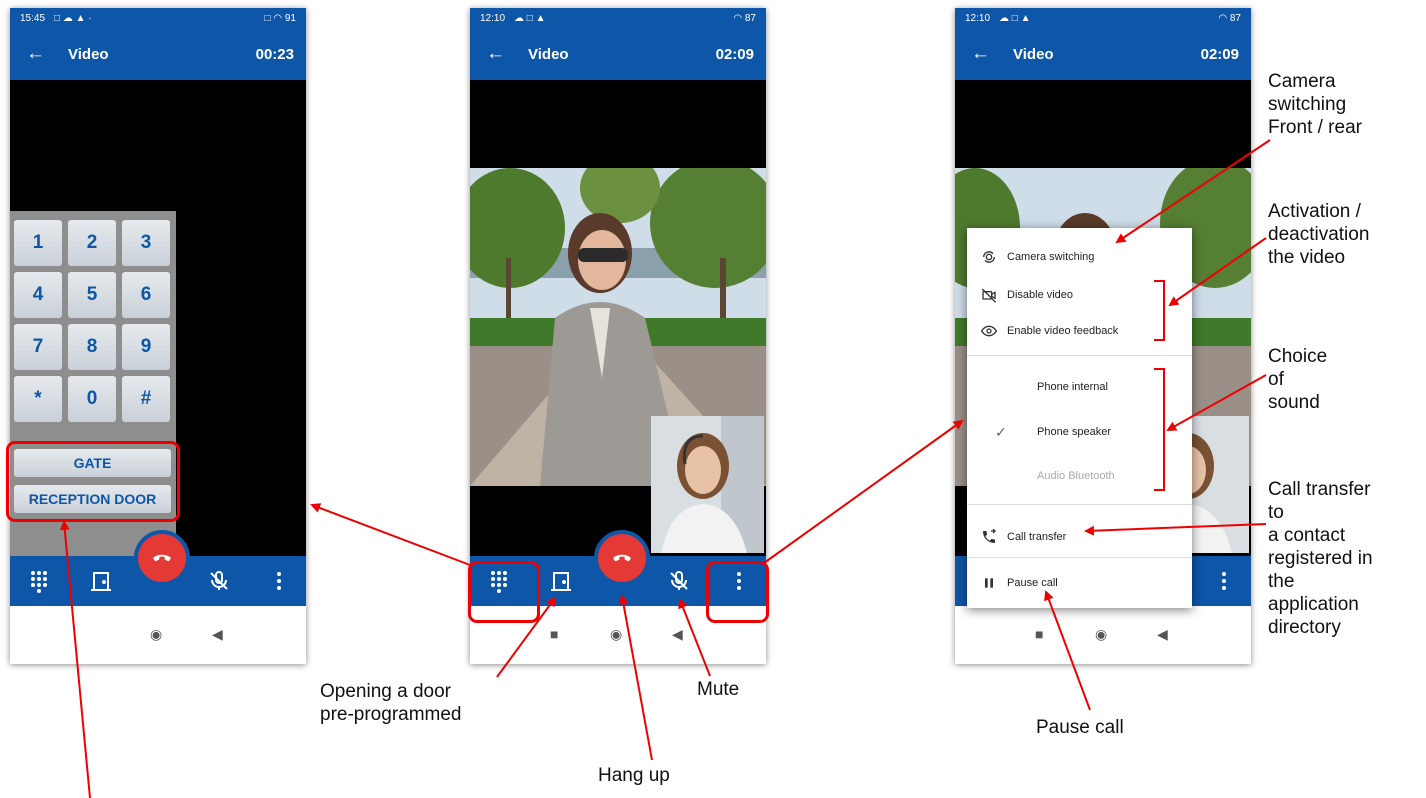 Image resolution: width=1426 pixels, height=798 pixels. I want to click on annotation-line: switching, so click(1307, 104).